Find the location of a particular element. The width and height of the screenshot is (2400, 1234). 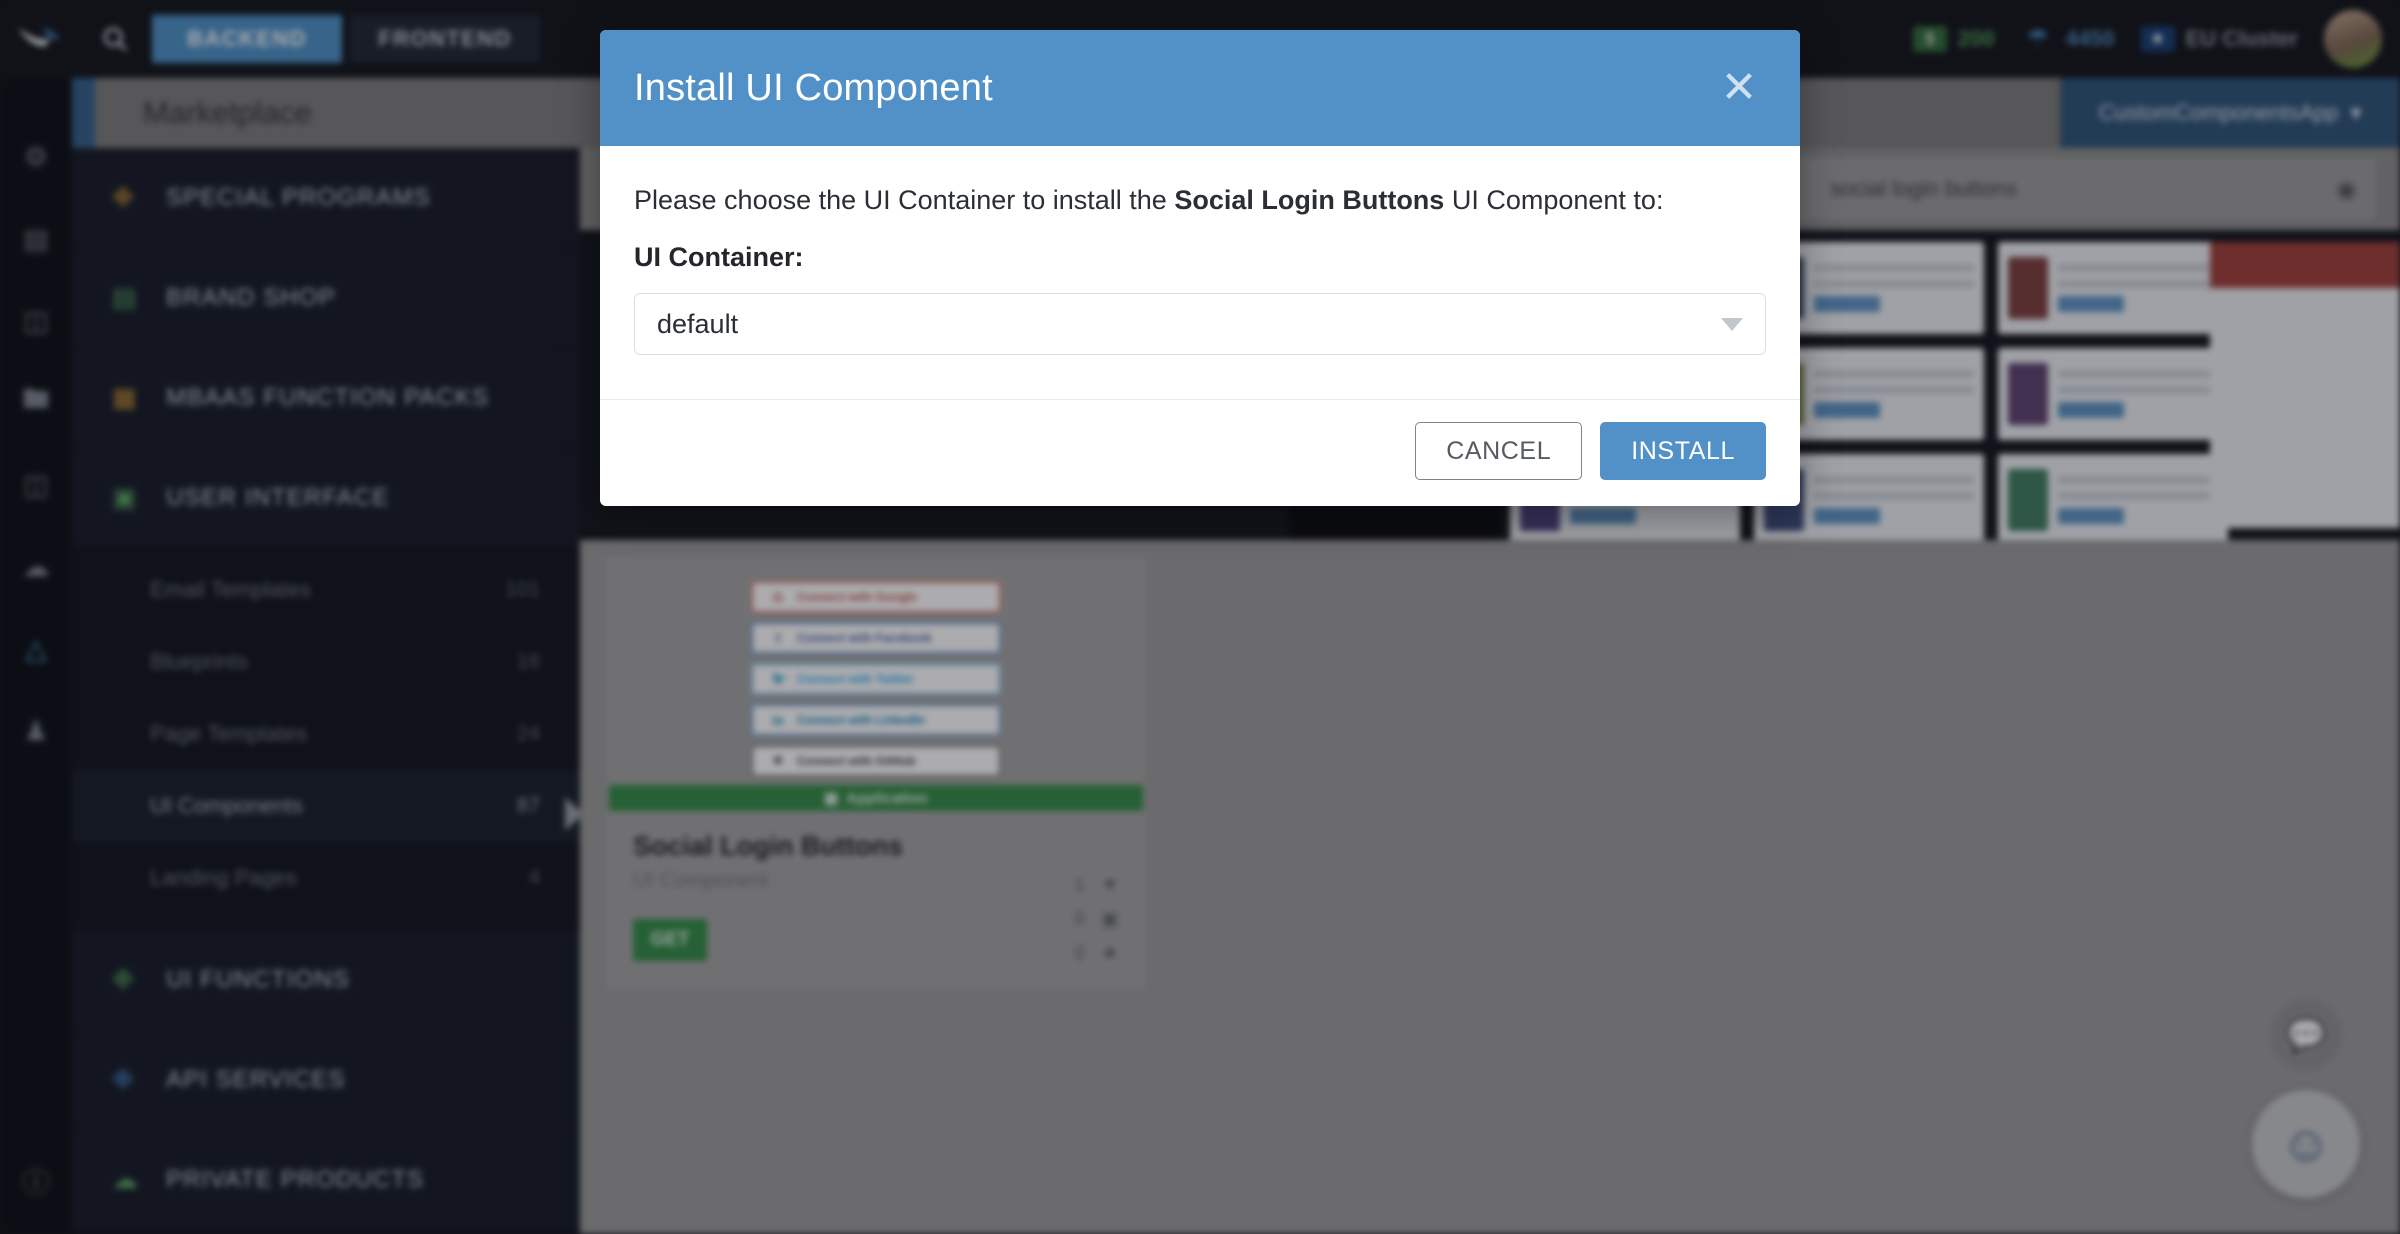

cancel-button-label: CANCEL is located at coordinates (1499, 450).